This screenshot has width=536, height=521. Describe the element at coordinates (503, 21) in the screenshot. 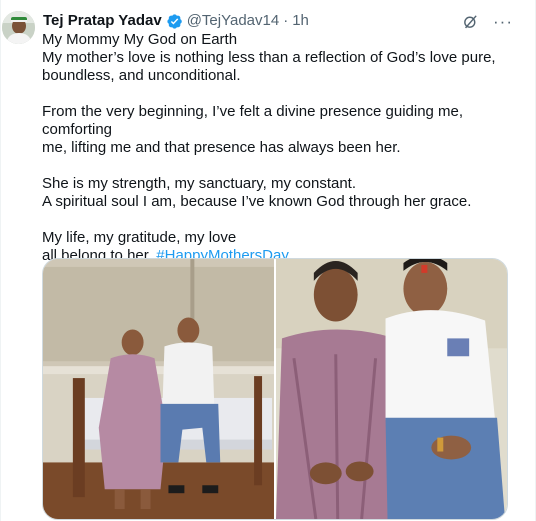

I see `more-icon: ···` at that location.